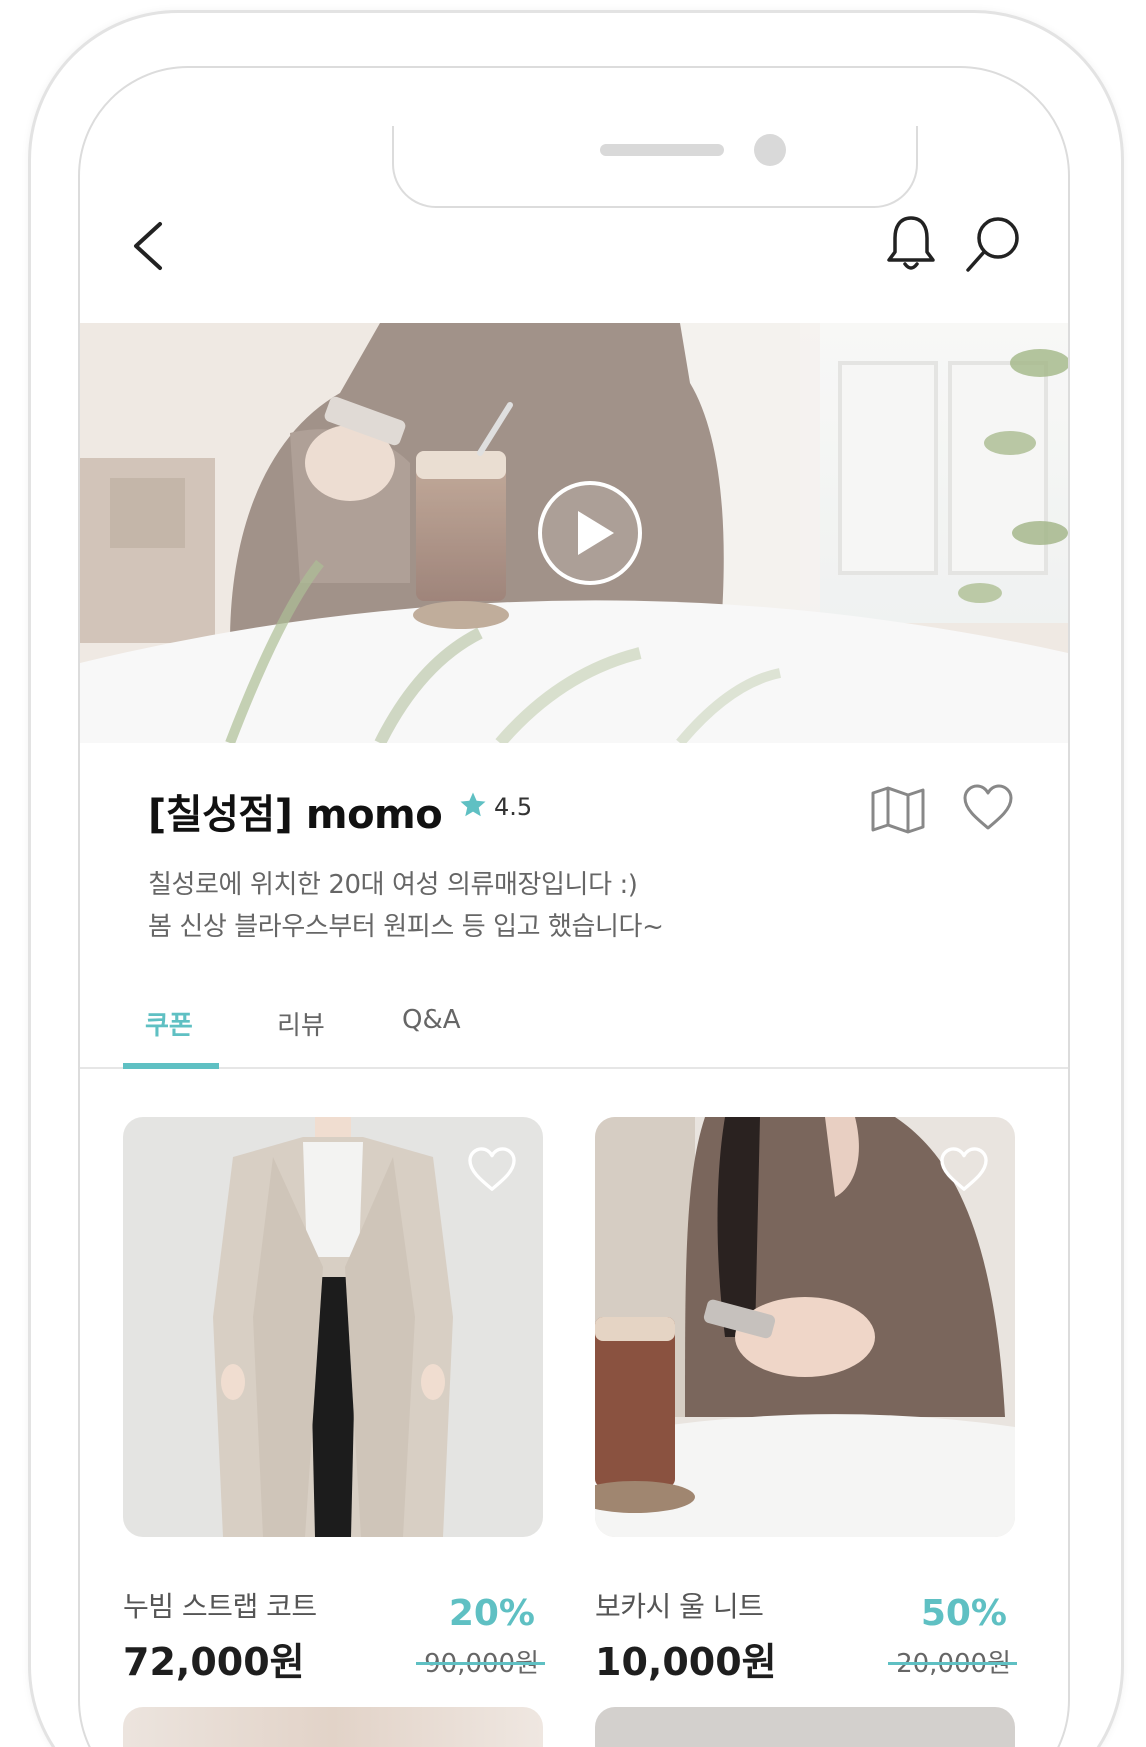  What do you see at coordinates (301, 1023) in the screenshot?
I see `tab-review: 리뷰` at bounding box center [301, 1023].